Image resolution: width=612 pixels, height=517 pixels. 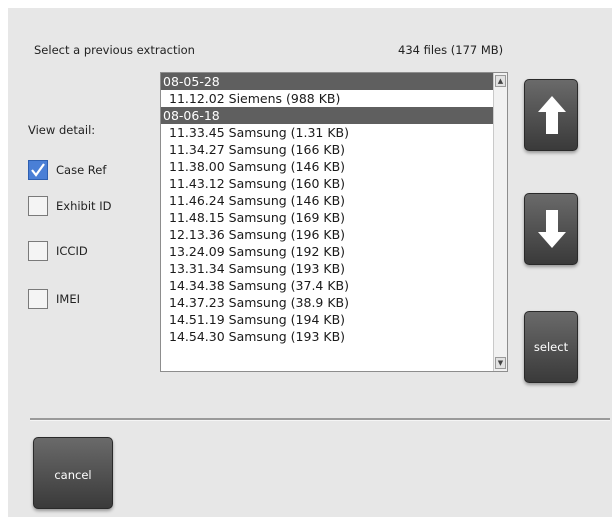 I want to click on list-item: 13.24.09 Samsung (192 KB), so click(x=327, y=251).